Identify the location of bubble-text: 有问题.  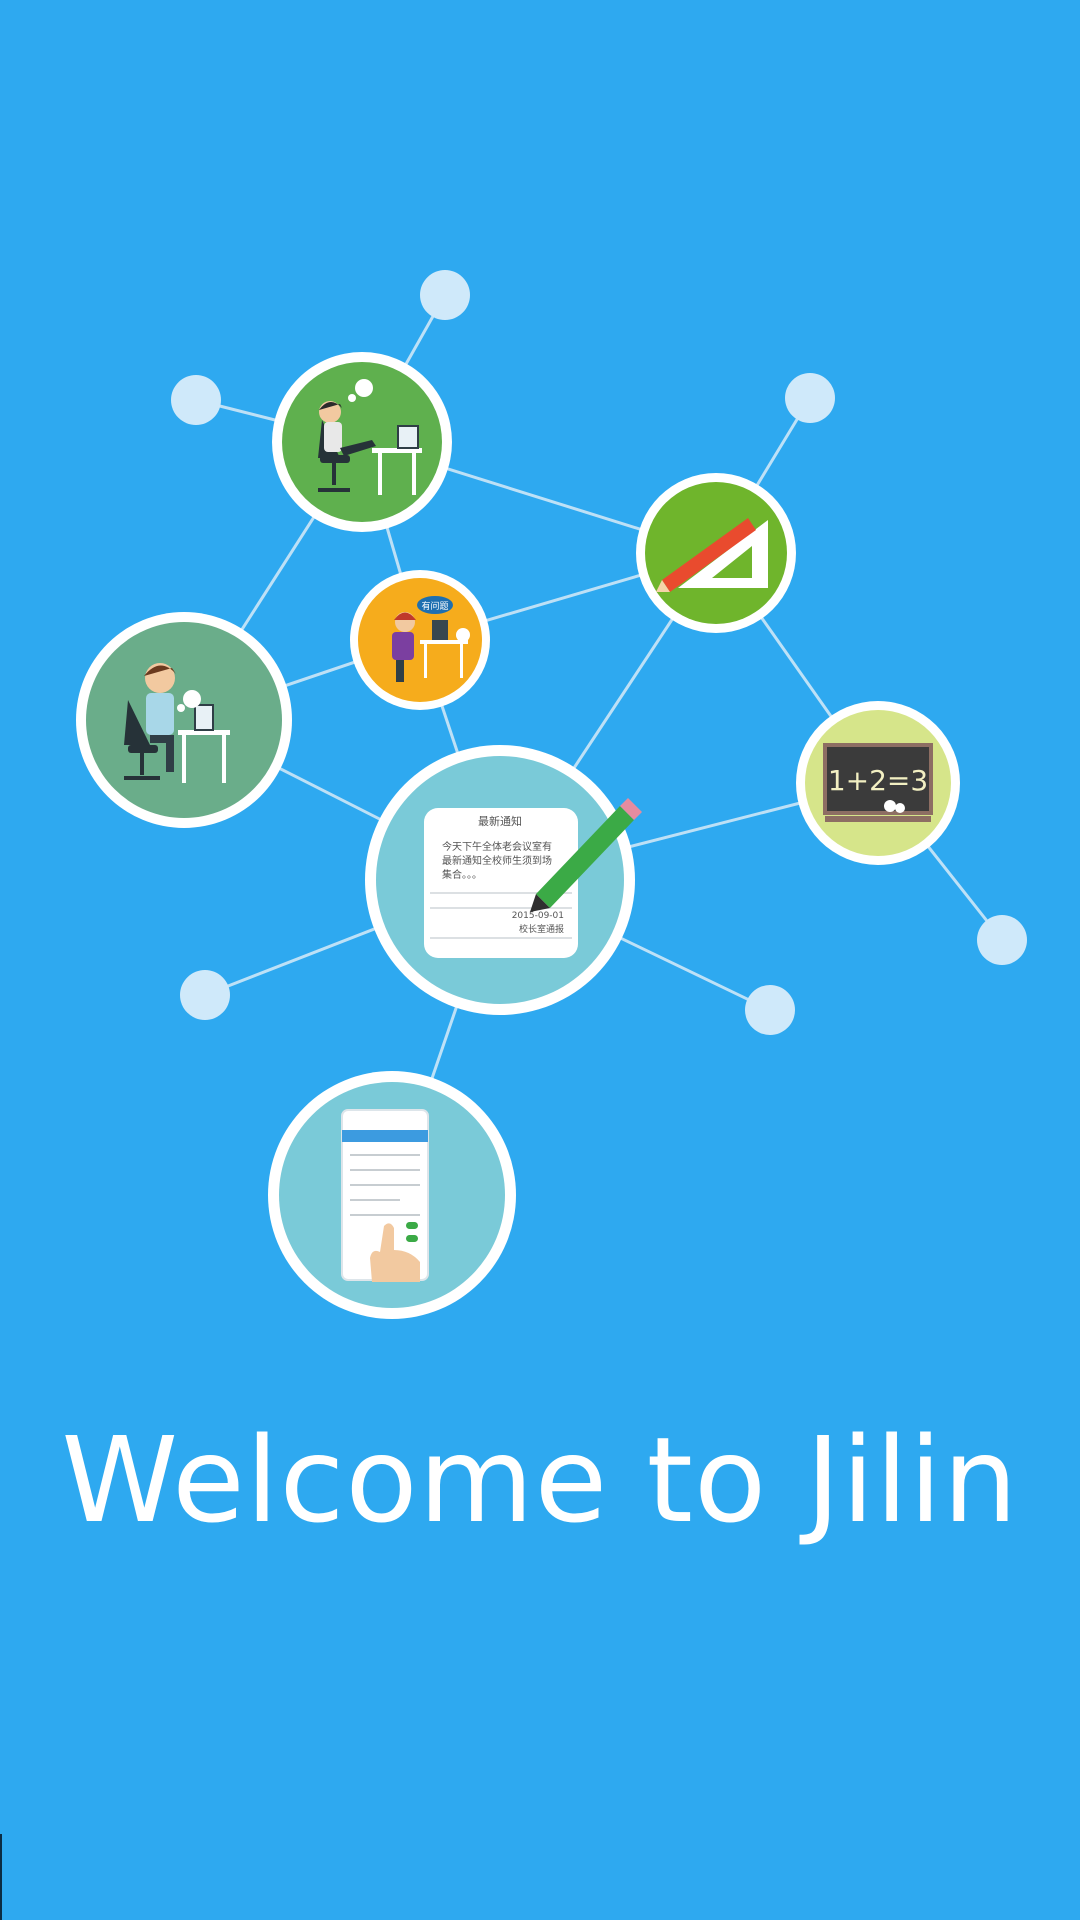
(434, 606).